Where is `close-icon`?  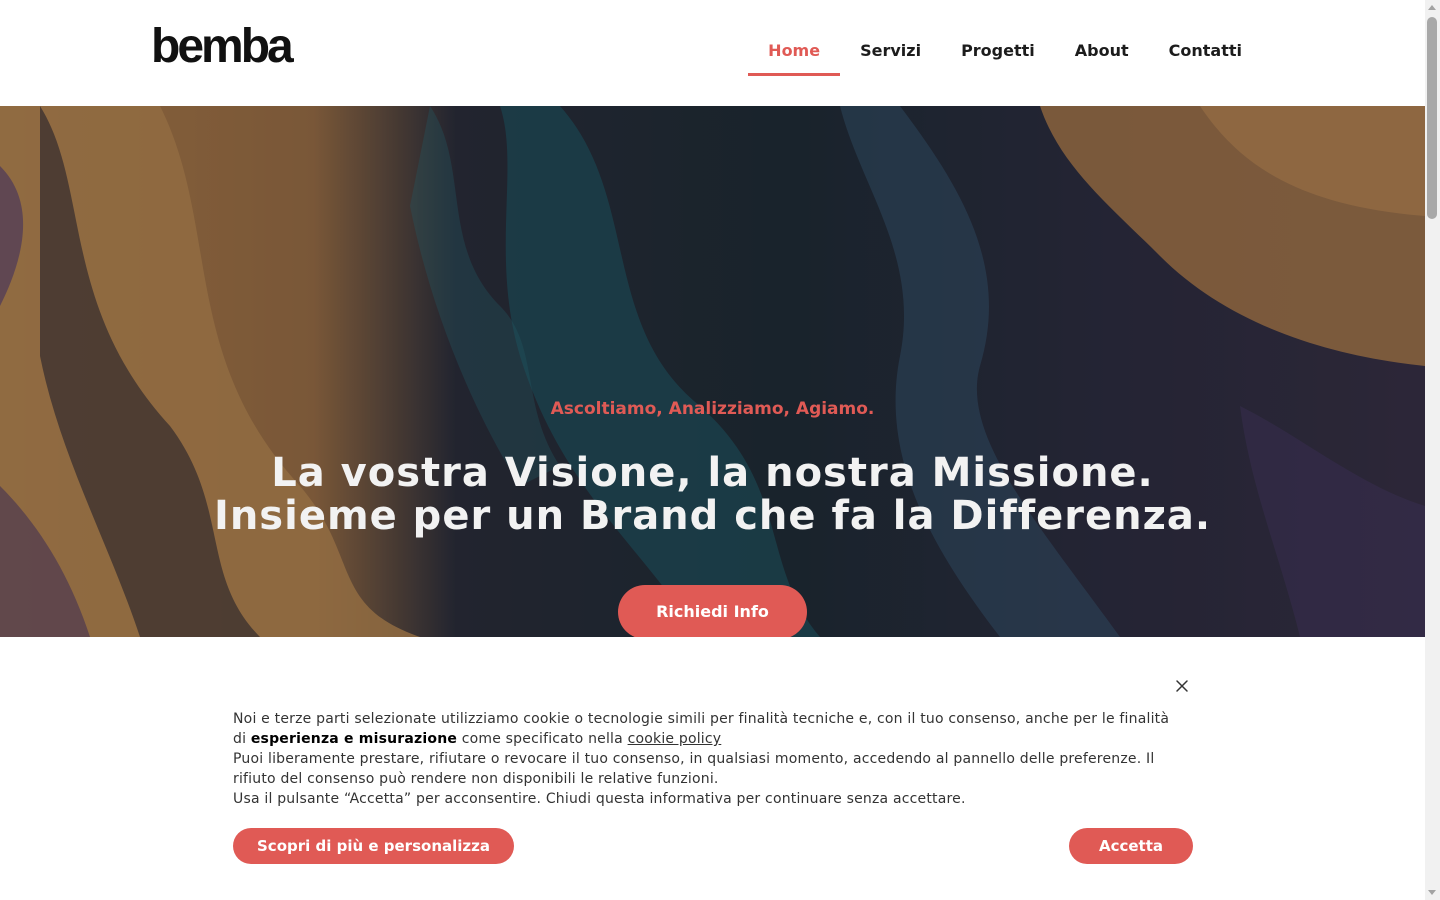 close-icon is located at coordinates (1182, 686).